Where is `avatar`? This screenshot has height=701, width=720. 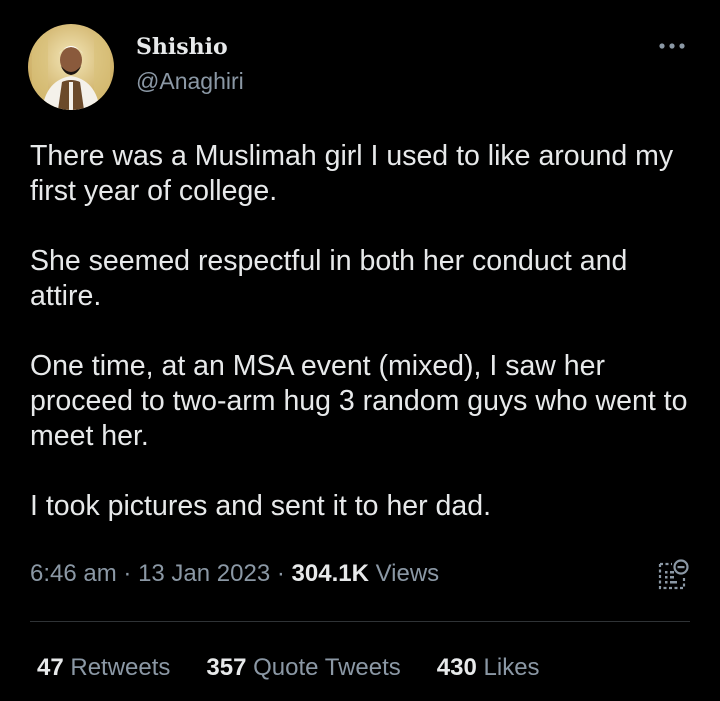 avatar is located at coordinates (71, 67).